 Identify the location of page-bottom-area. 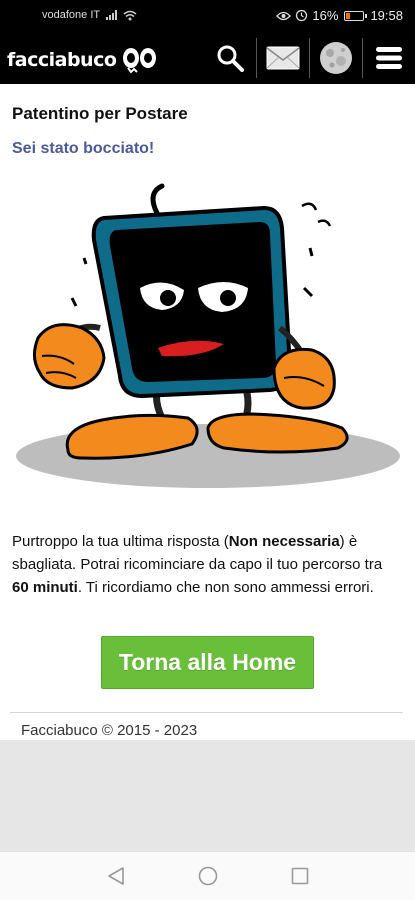
(207, 795).